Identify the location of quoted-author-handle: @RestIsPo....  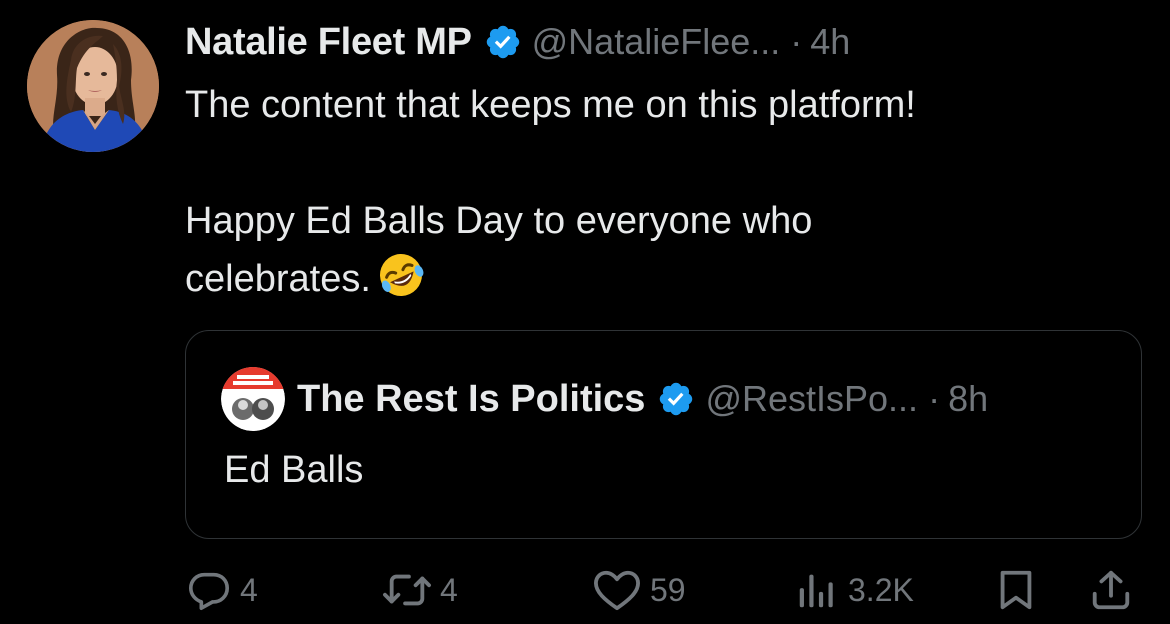
(811, 399).